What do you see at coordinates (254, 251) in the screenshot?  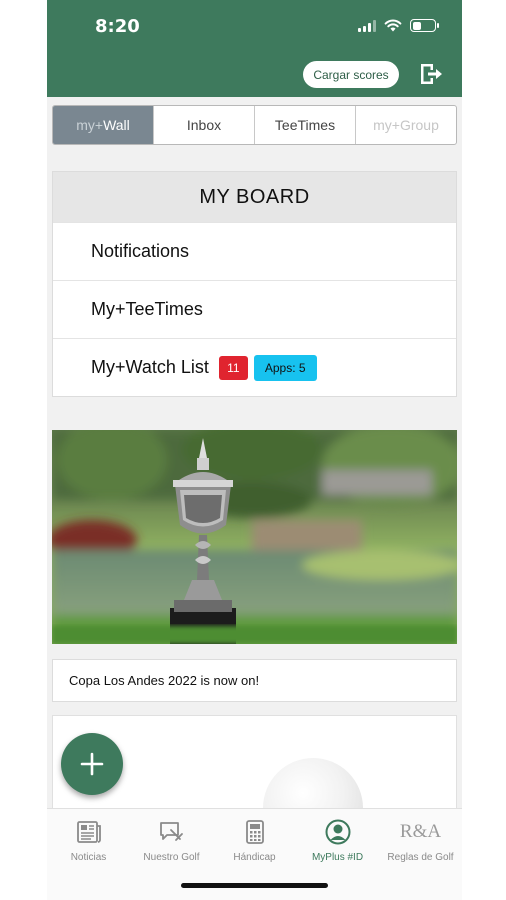 I see `board-item-notifications: Notifications` at bounding box center [254, 251].